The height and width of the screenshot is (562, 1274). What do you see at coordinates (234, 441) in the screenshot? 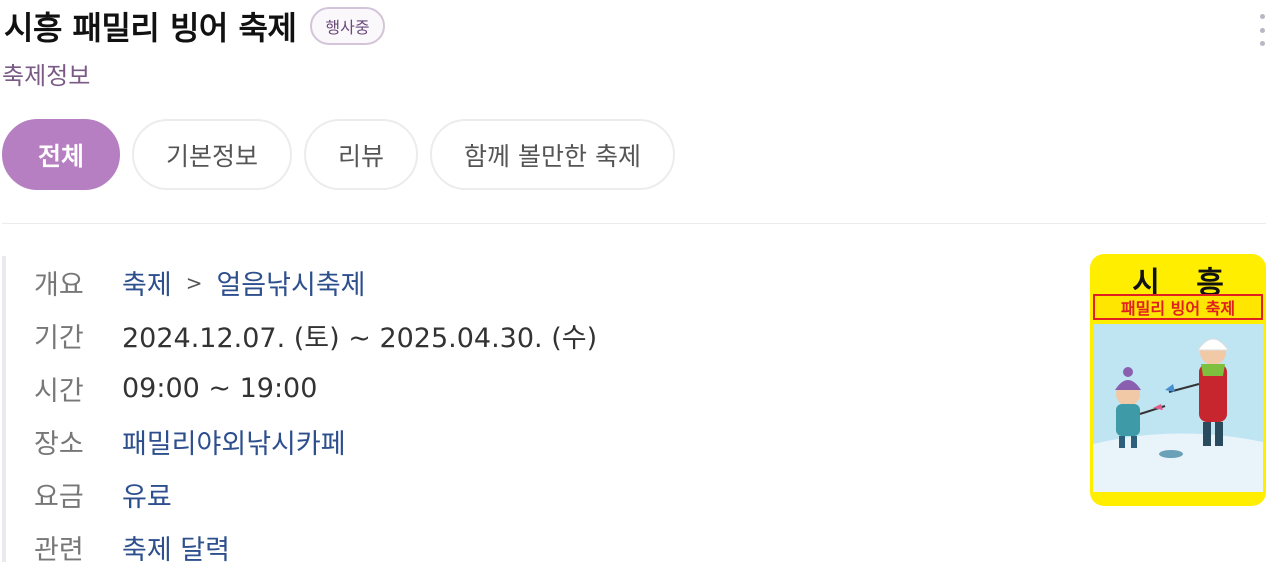
I see `place-link: 패밀리야외낚시카페` at bounding box center [234, 441].